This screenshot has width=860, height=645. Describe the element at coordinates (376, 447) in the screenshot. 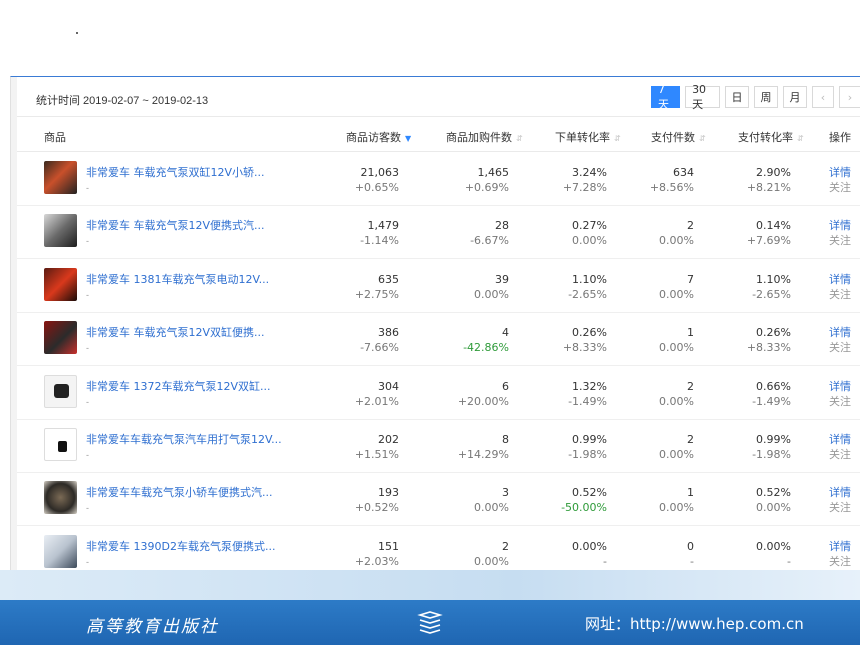

I see `visitors-cell: 202 +1.51%` at that location.